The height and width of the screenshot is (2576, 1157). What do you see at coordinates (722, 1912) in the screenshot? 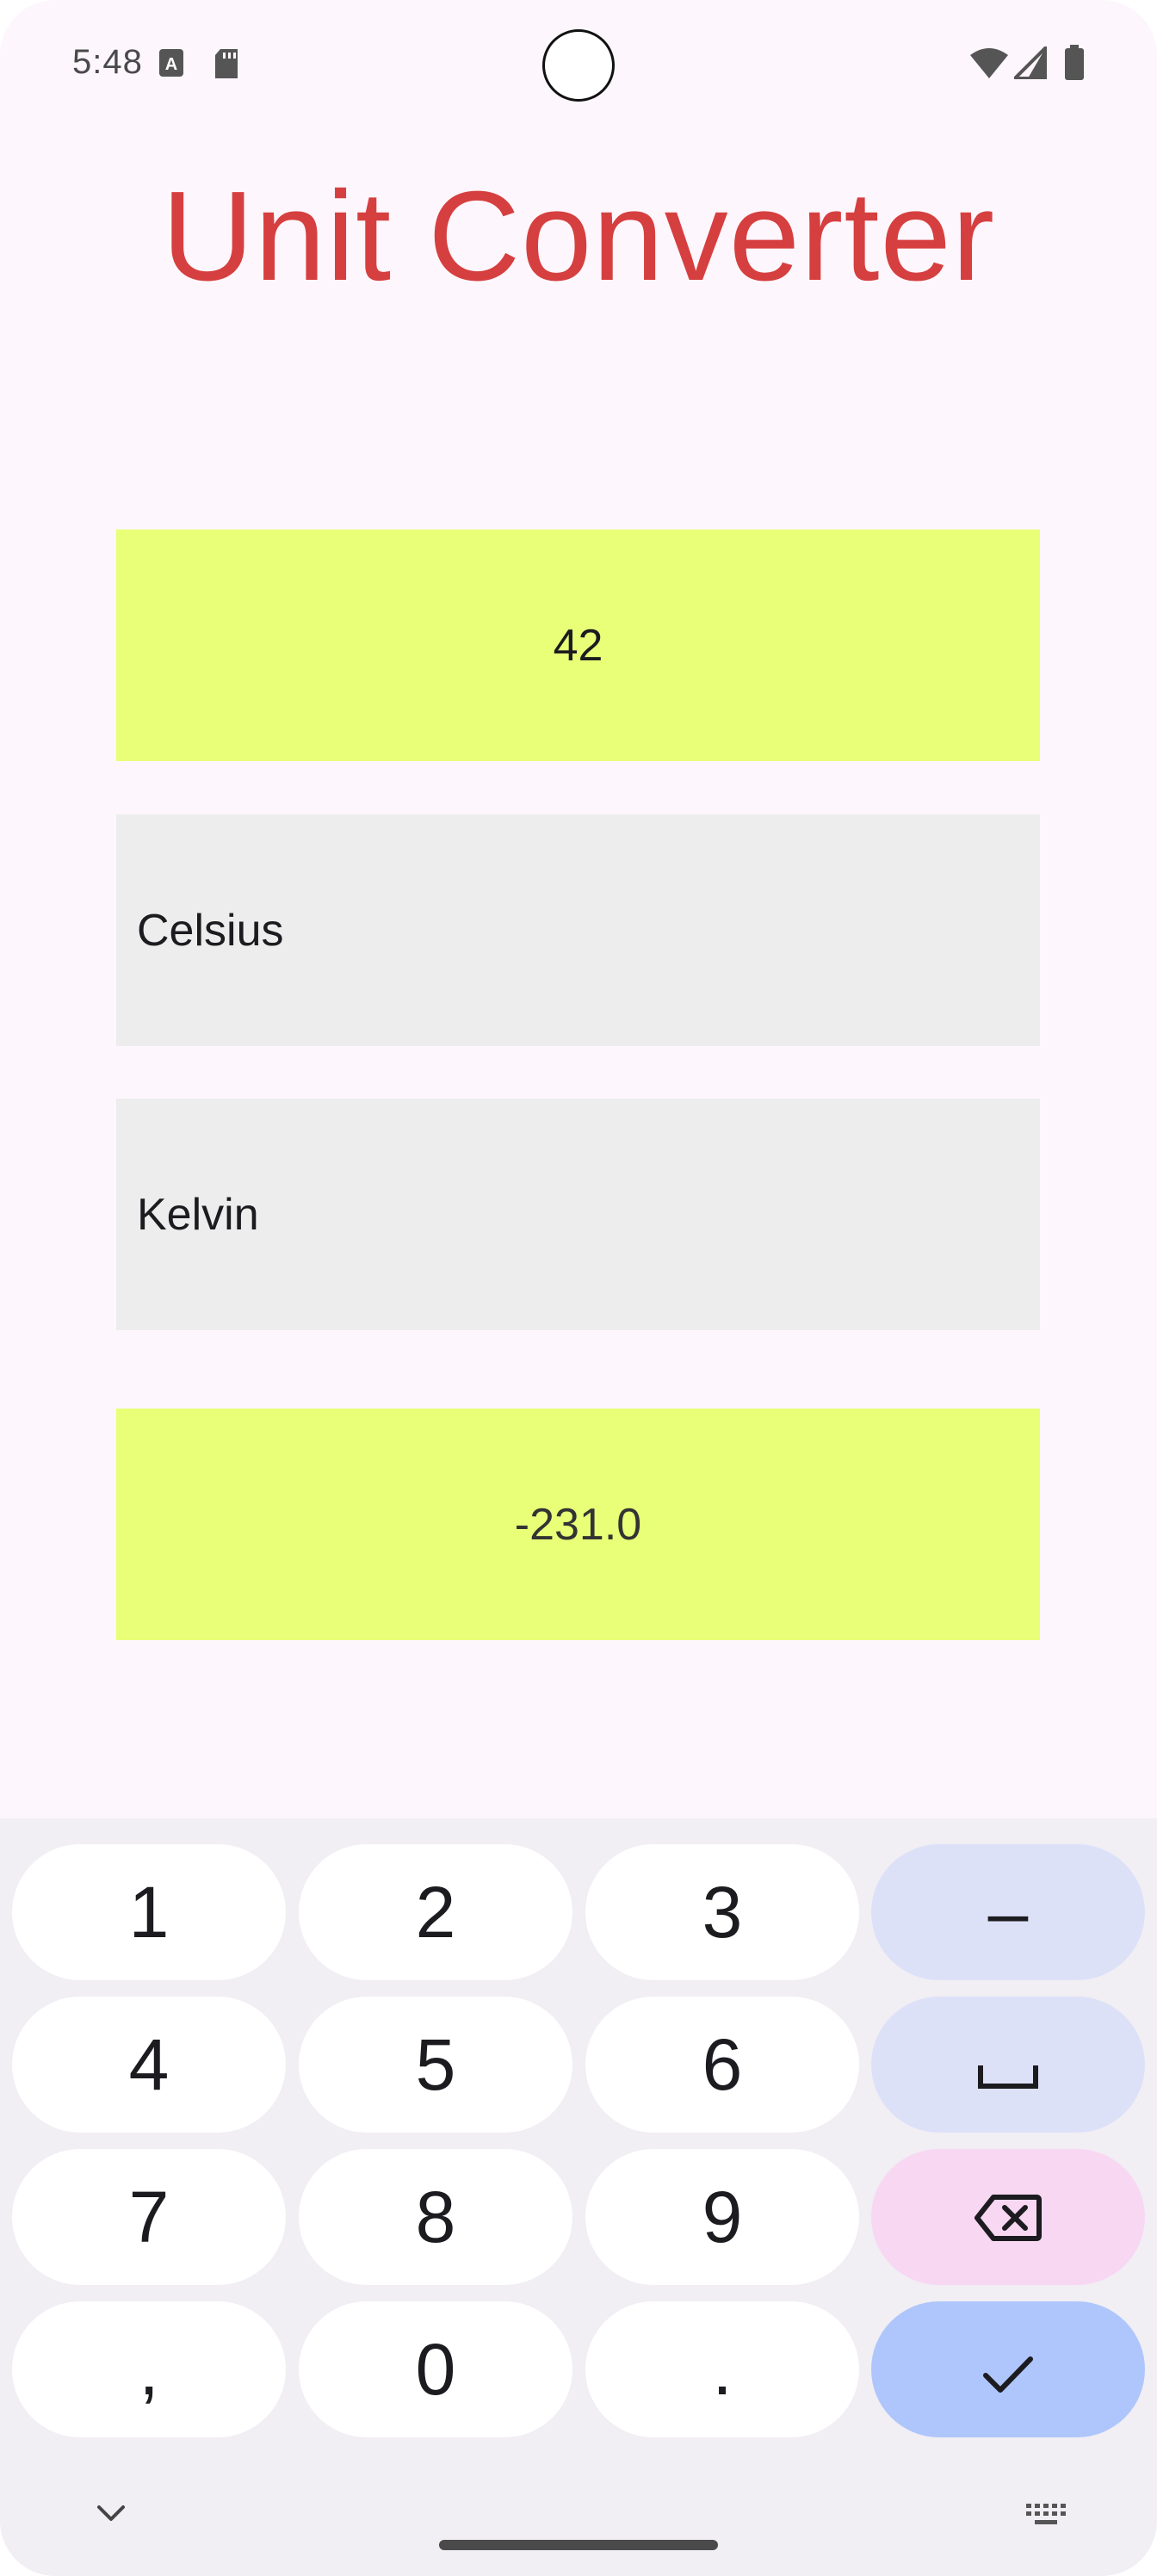
I see `key-3: 3` at bounding box center [722, 1912].